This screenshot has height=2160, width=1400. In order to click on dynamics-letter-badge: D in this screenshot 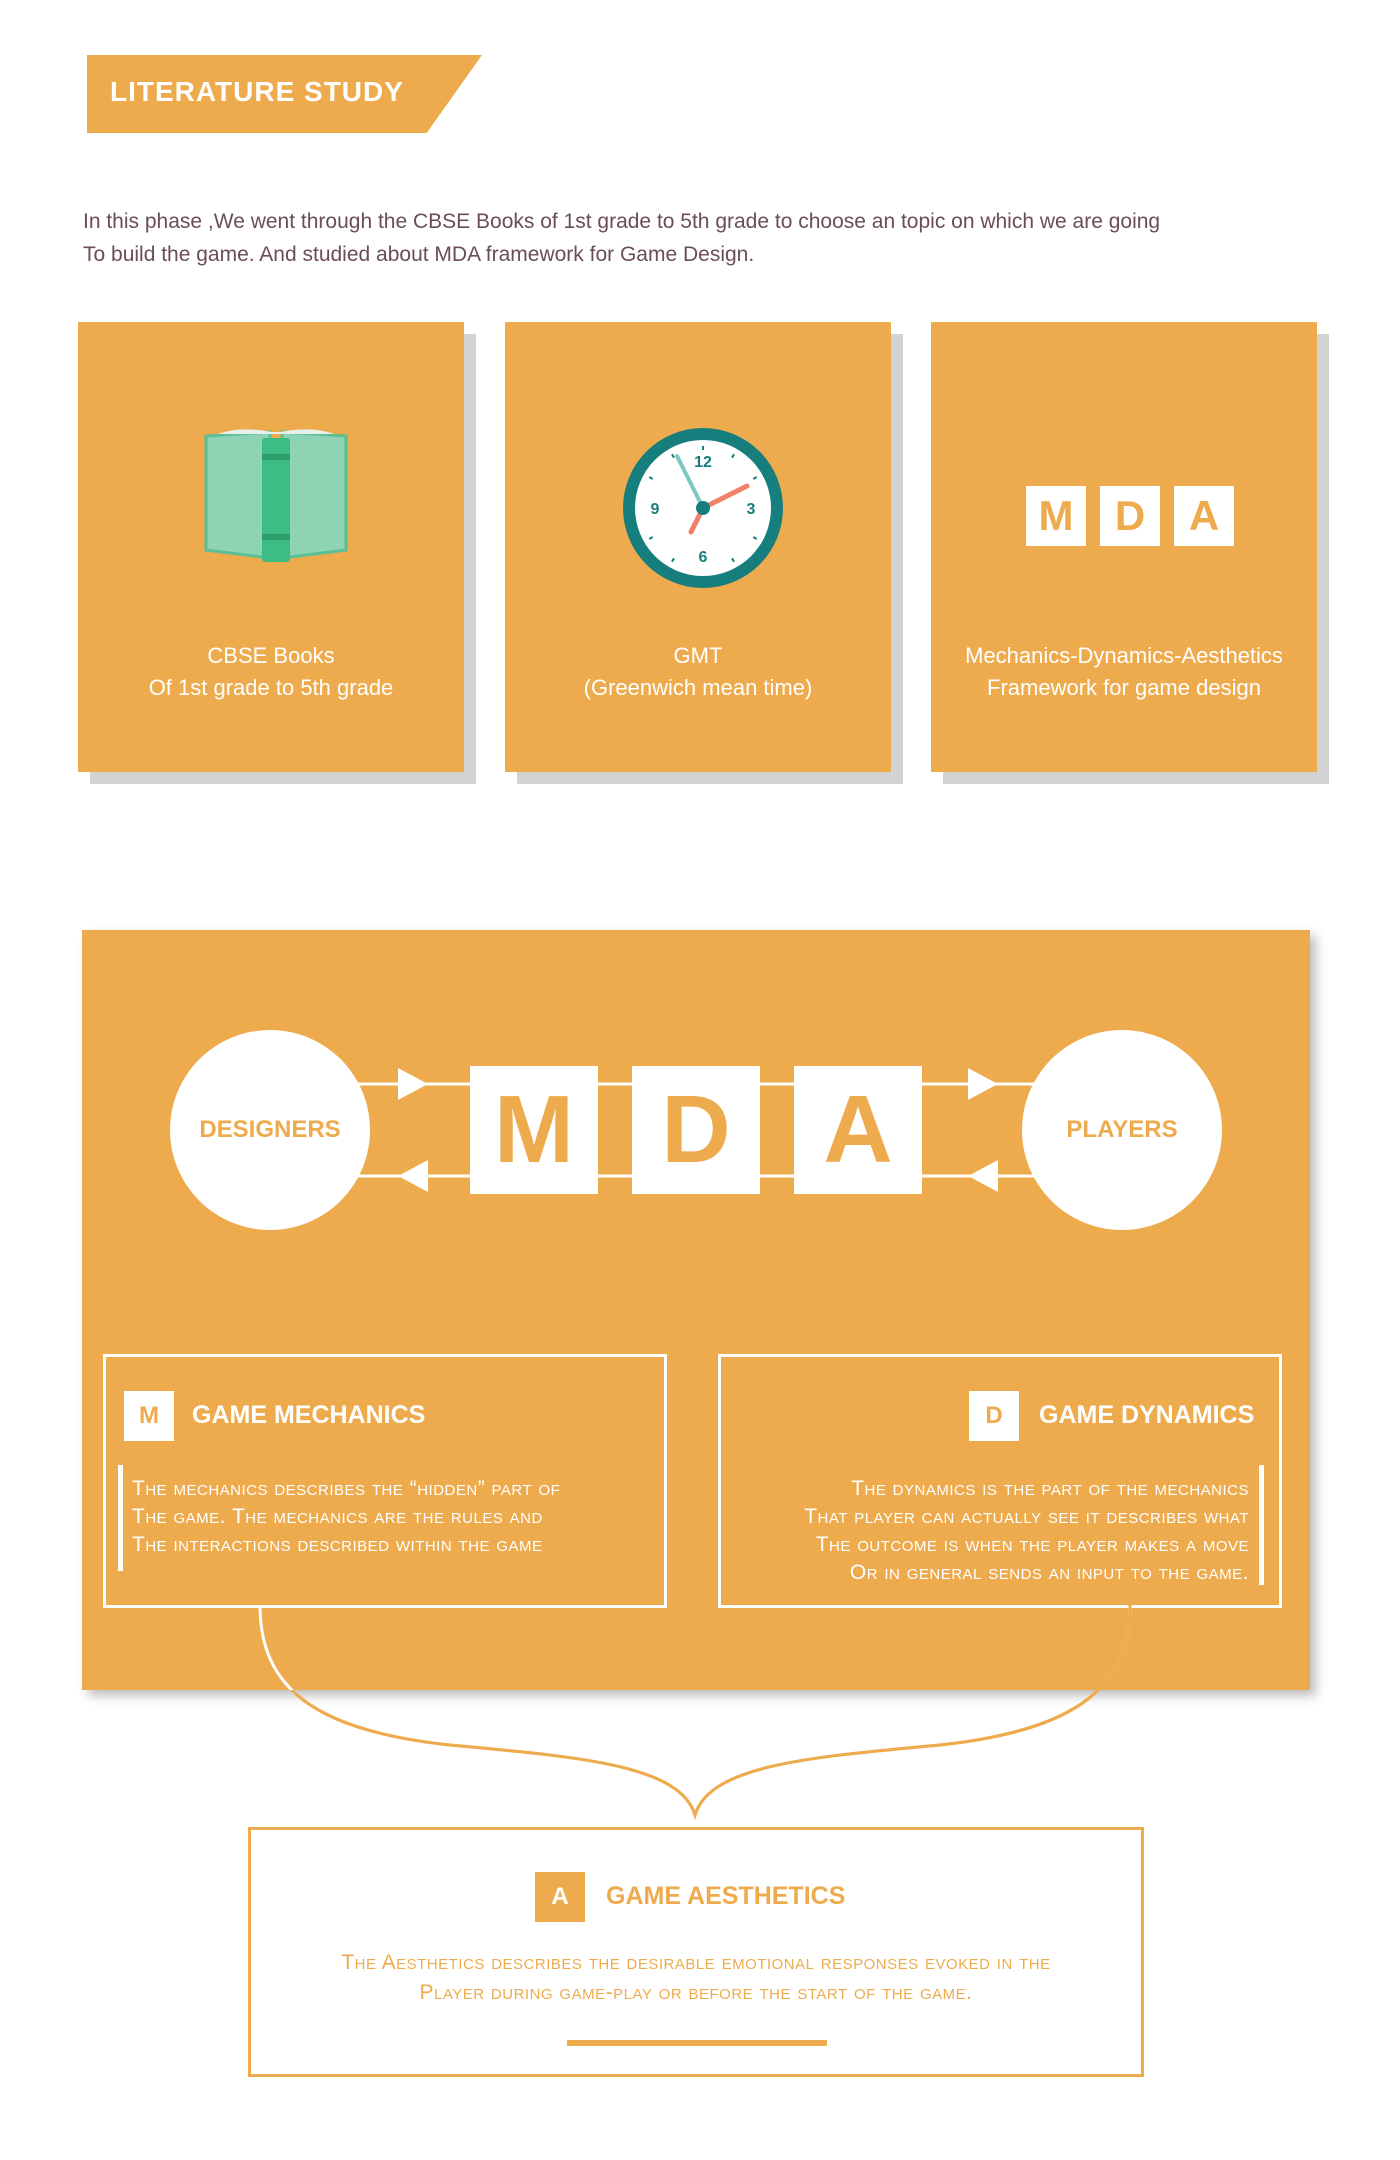, I will do `click(994, 1416)`.